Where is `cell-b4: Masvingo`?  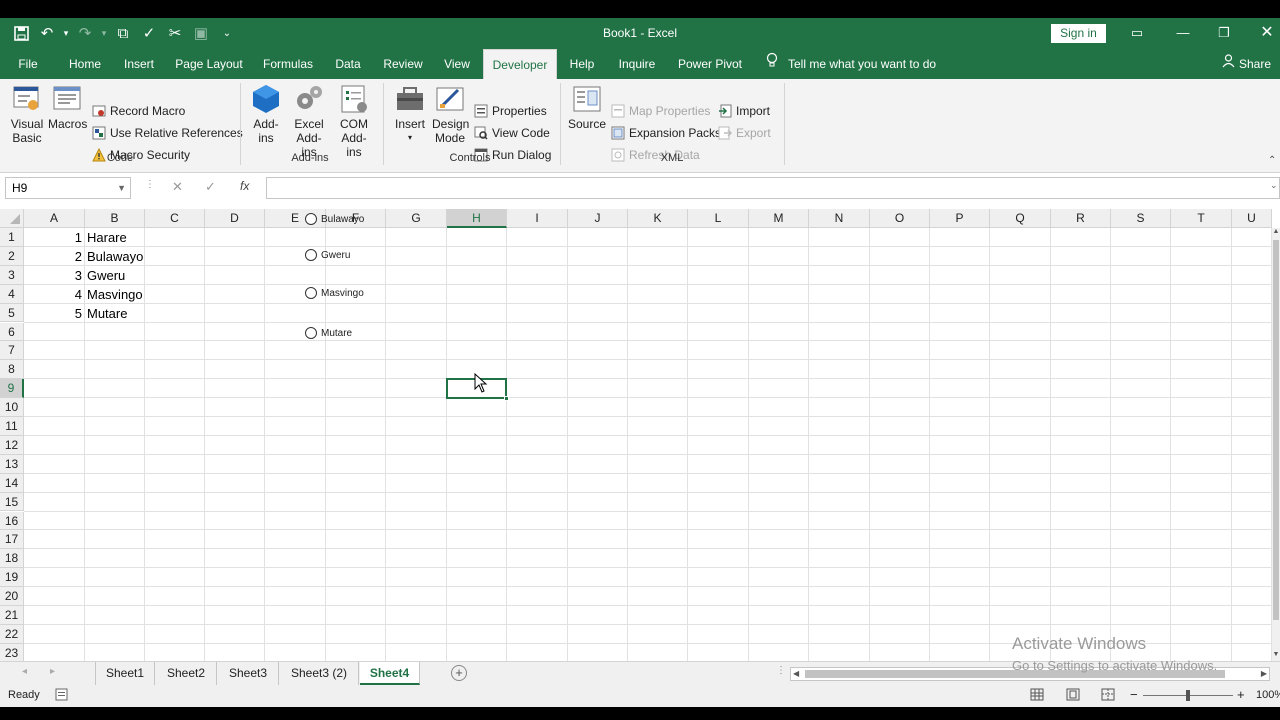 cell-b4: Masvingo is located at coordinates (122, 294).